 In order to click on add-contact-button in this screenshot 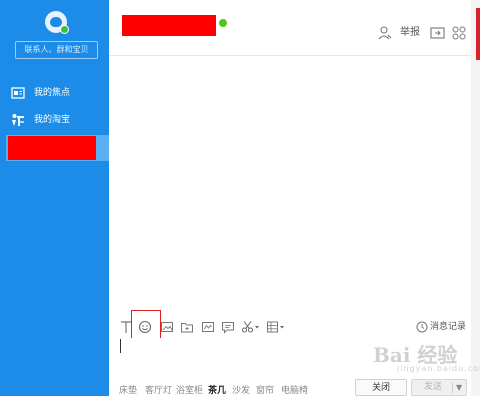, I will do `click(386, 33)`.